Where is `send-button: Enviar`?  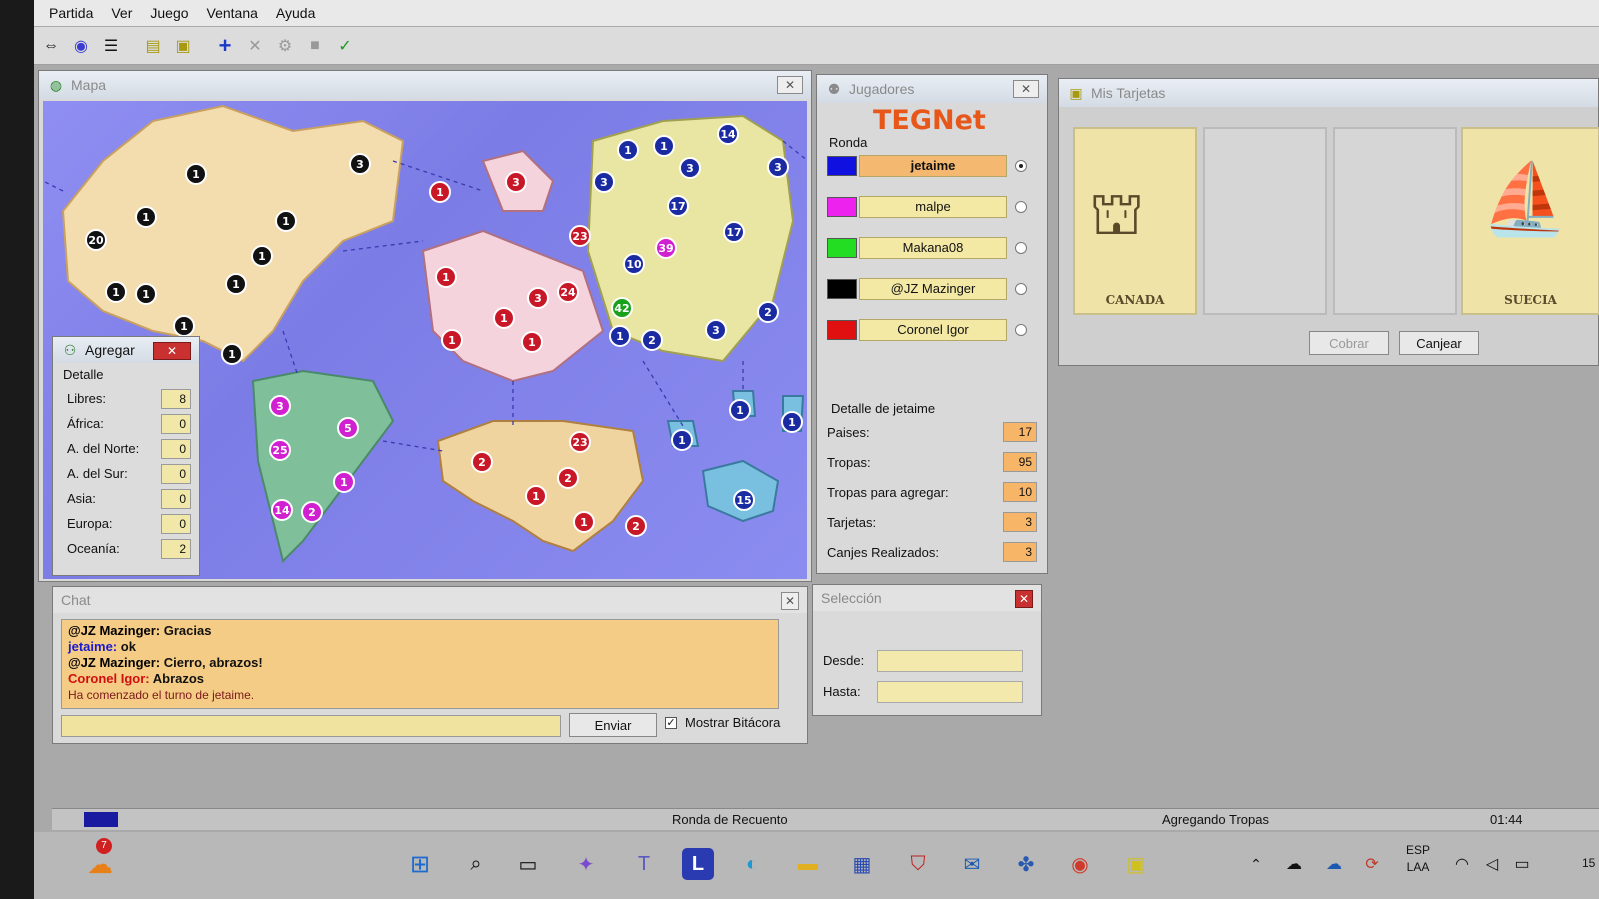 send-button: Enviar is located at coordinates (613, 725).